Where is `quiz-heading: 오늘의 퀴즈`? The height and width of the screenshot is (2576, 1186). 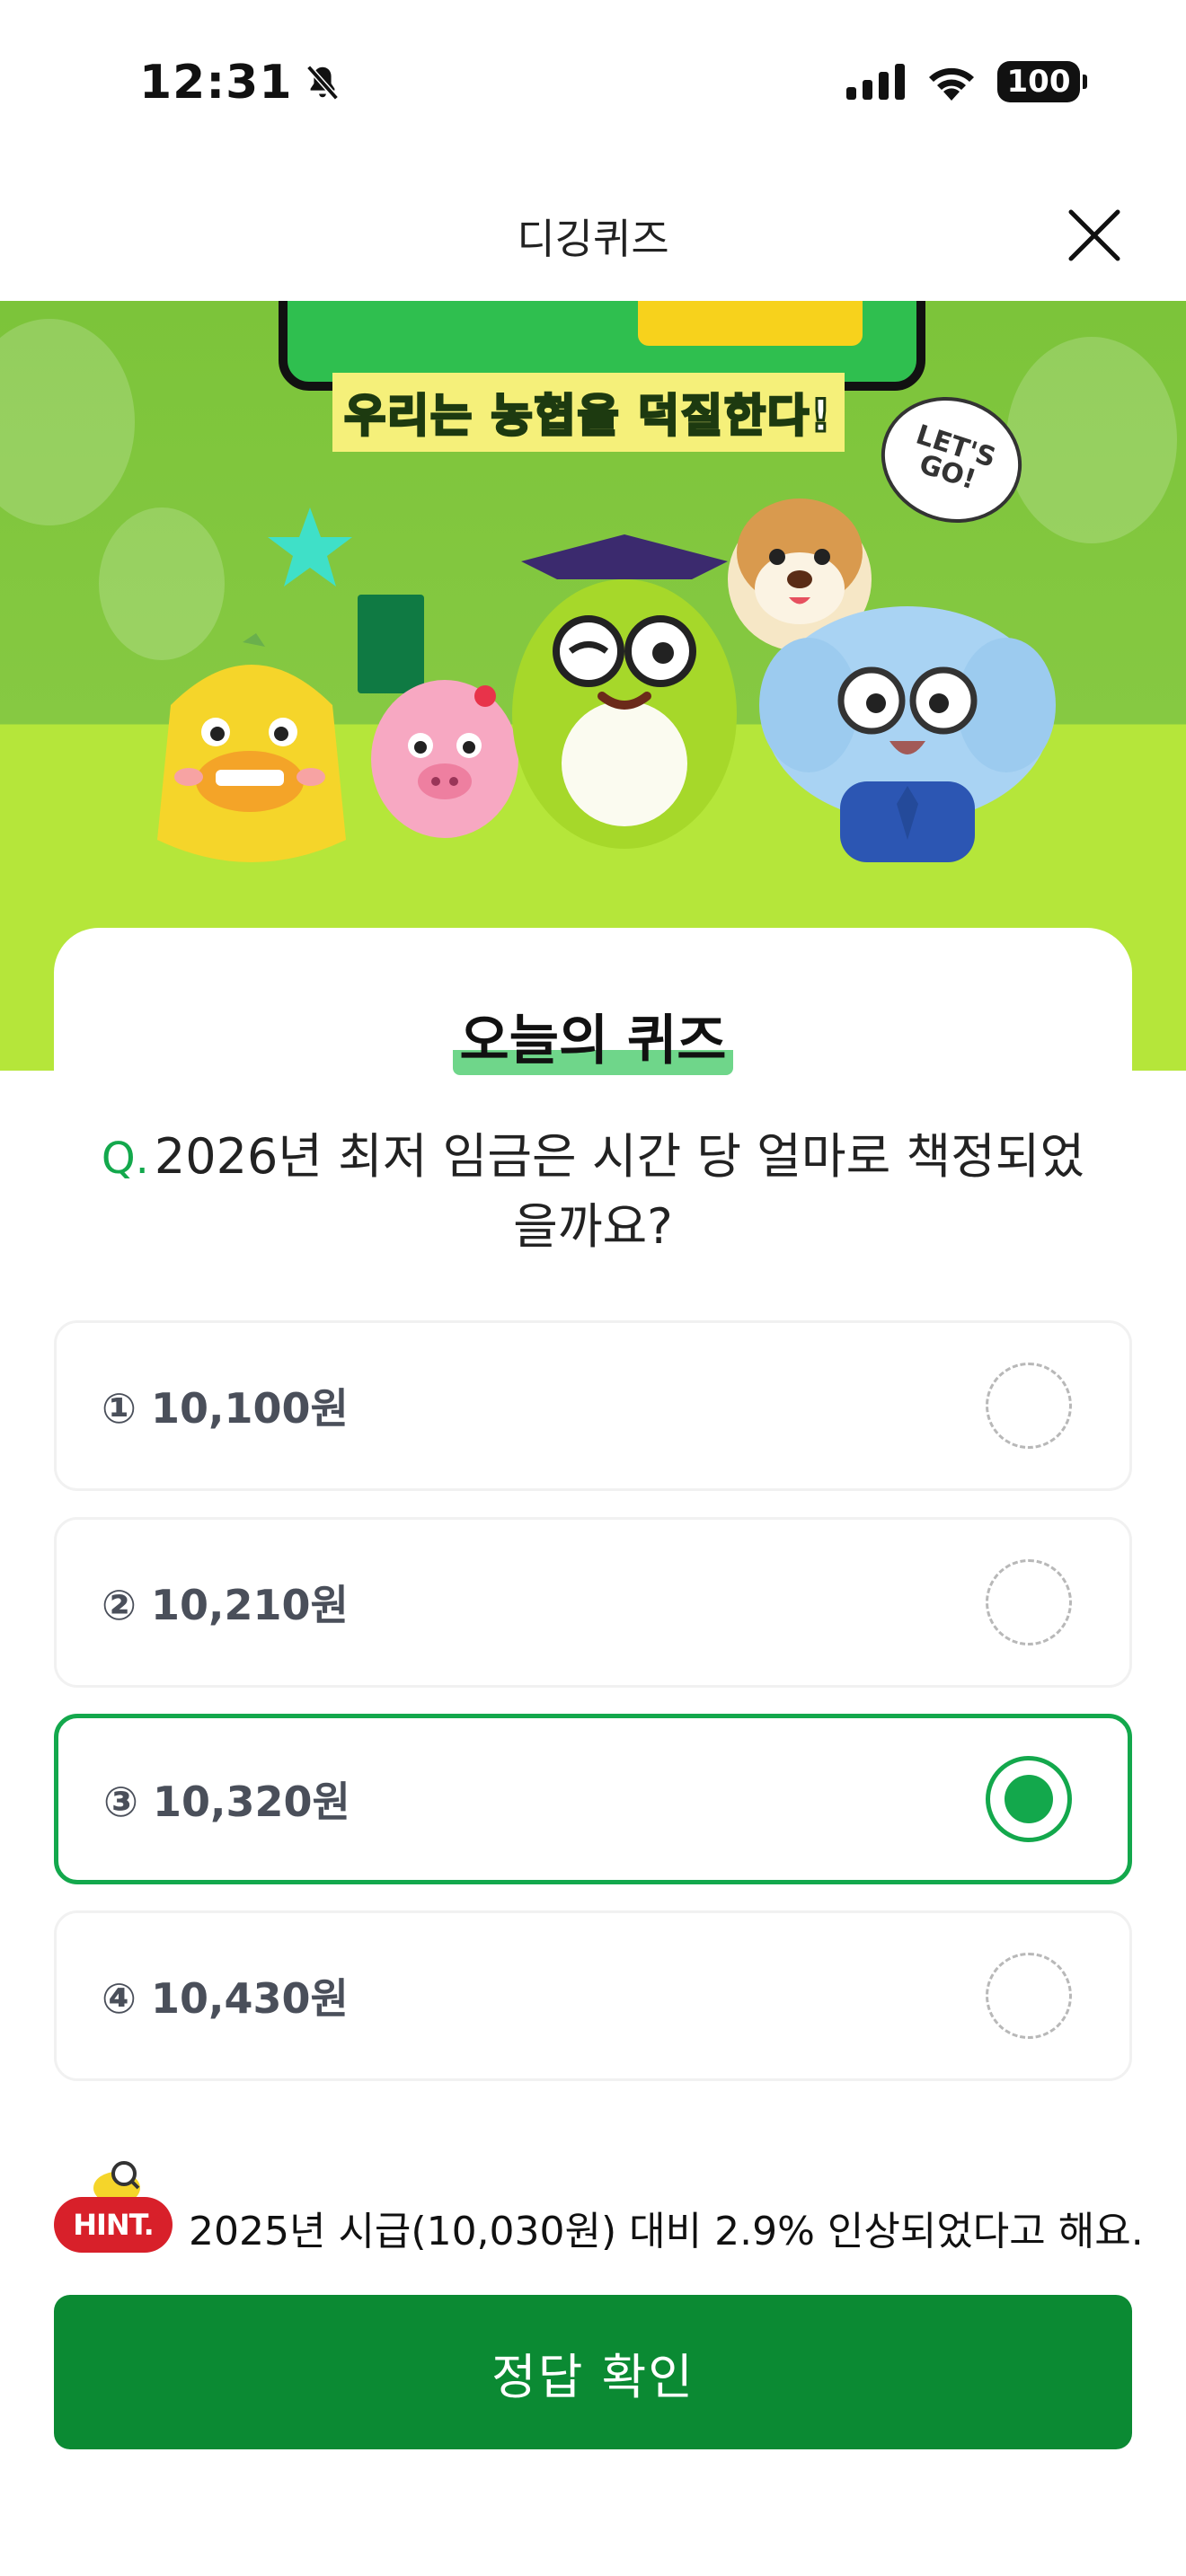
quiz-heading: 오늘의 퀴즈 is located at coordinates (593, 1036).